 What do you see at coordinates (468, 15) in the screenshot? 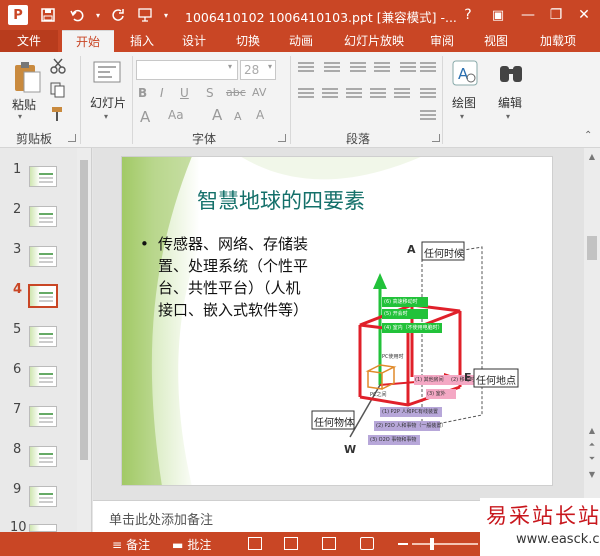
I see `help-icon: ?` at bounding box center [468, 15].